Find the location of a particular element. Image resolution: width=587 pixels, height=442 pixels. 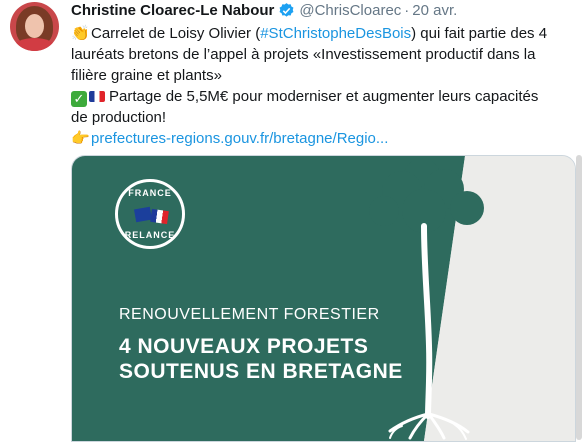

hashtag-link: #StChristopheDesBois is located at coordinates (335, 33).